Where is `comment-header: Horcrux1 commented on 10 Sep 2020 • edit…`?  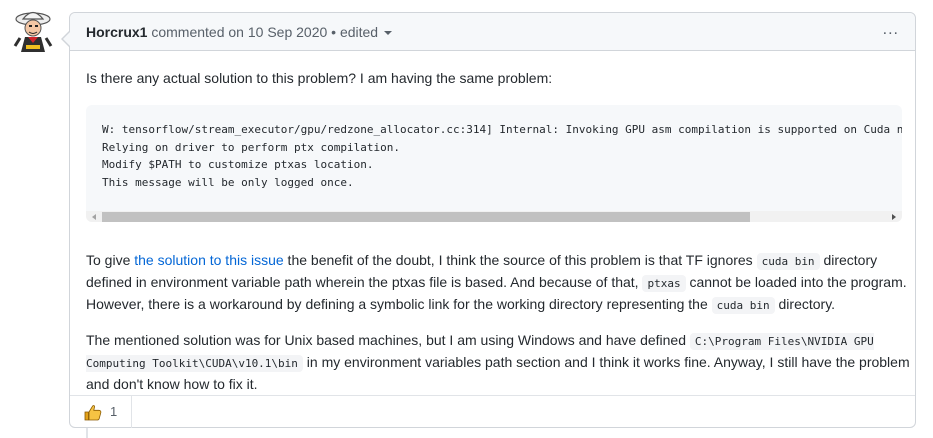 comment-header: Horcrux1 commented on 10 Sep 2020 • edit… is located at coordinates (492, 32).